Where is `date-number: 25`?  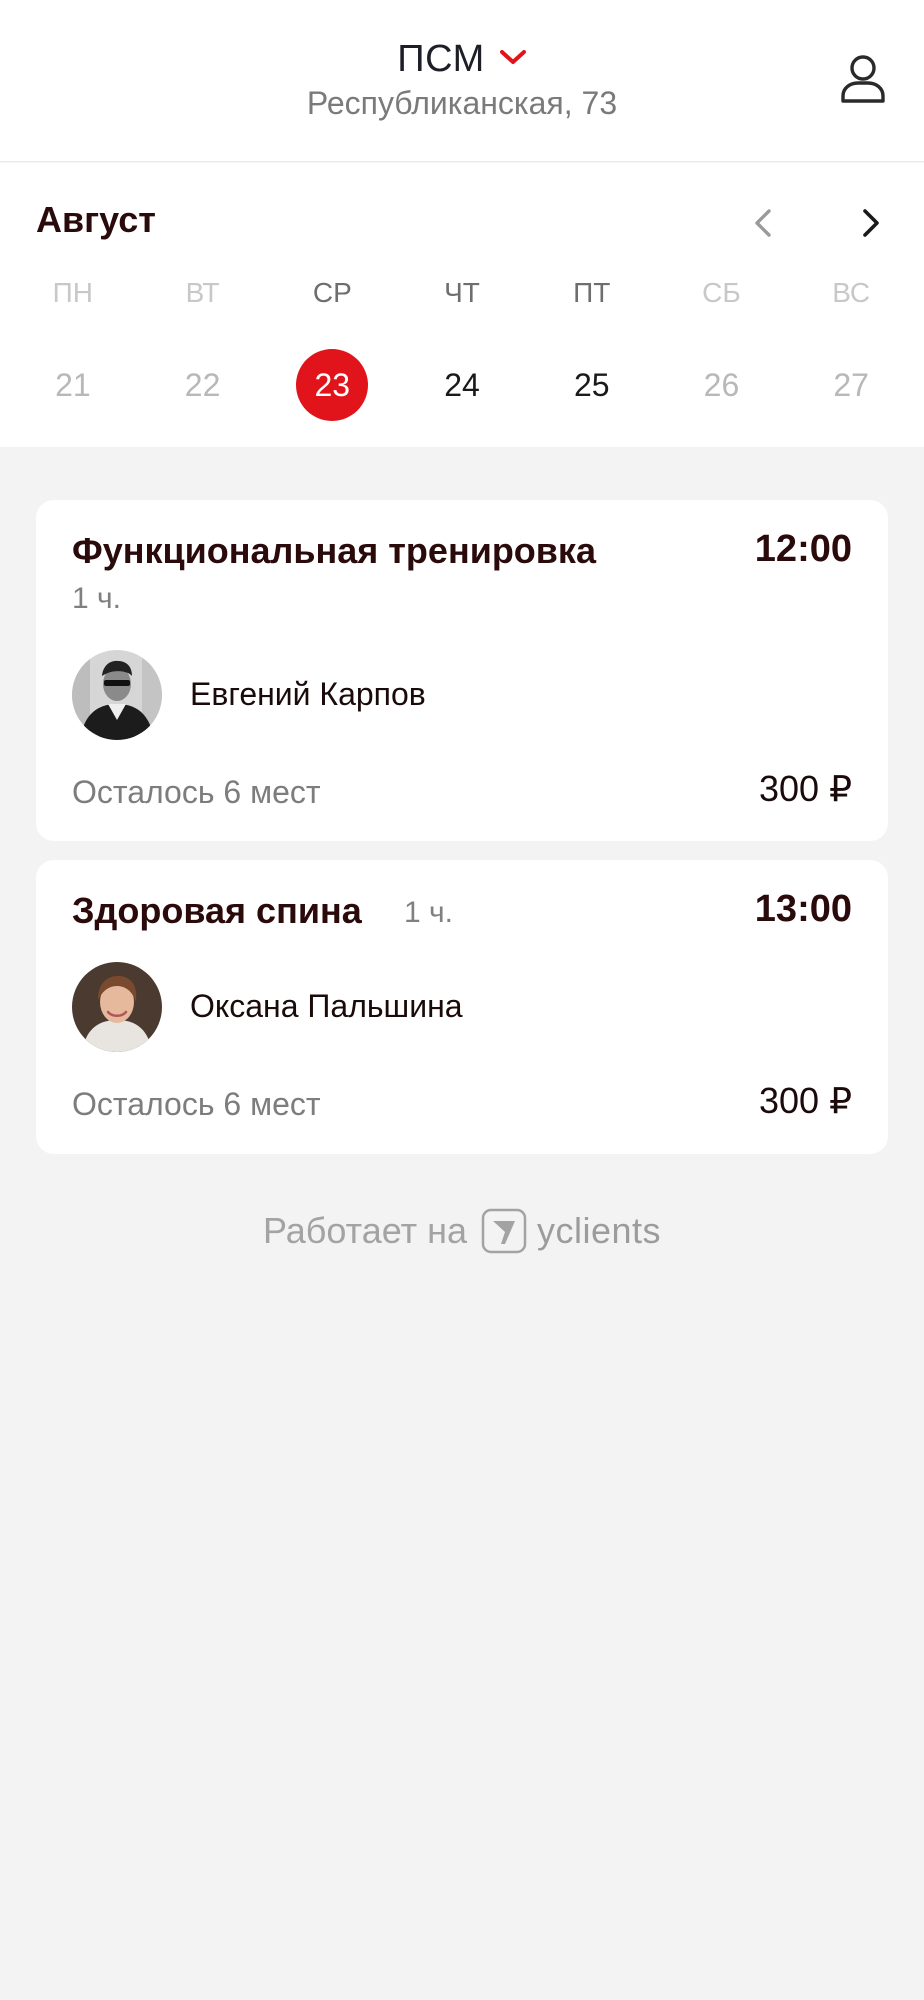 date-number: 25 is located at coordinates (591, 384).